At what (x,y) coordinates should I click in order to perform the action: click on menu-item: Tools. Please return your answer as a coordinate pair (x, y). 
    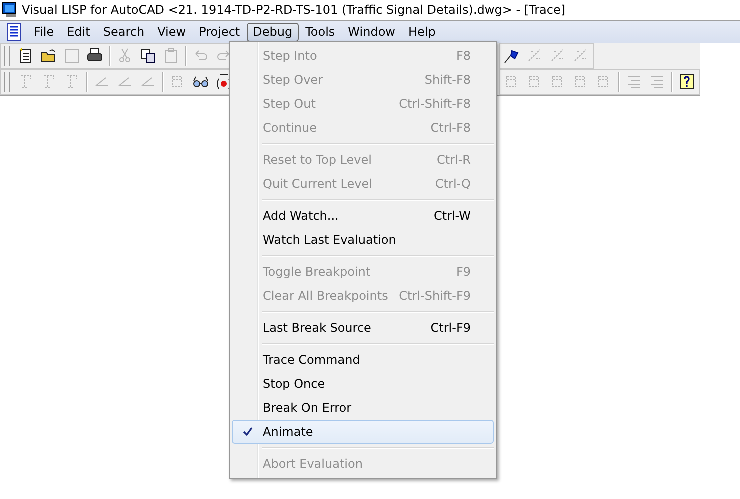
    Looking at the image, I should click on (321, 32).